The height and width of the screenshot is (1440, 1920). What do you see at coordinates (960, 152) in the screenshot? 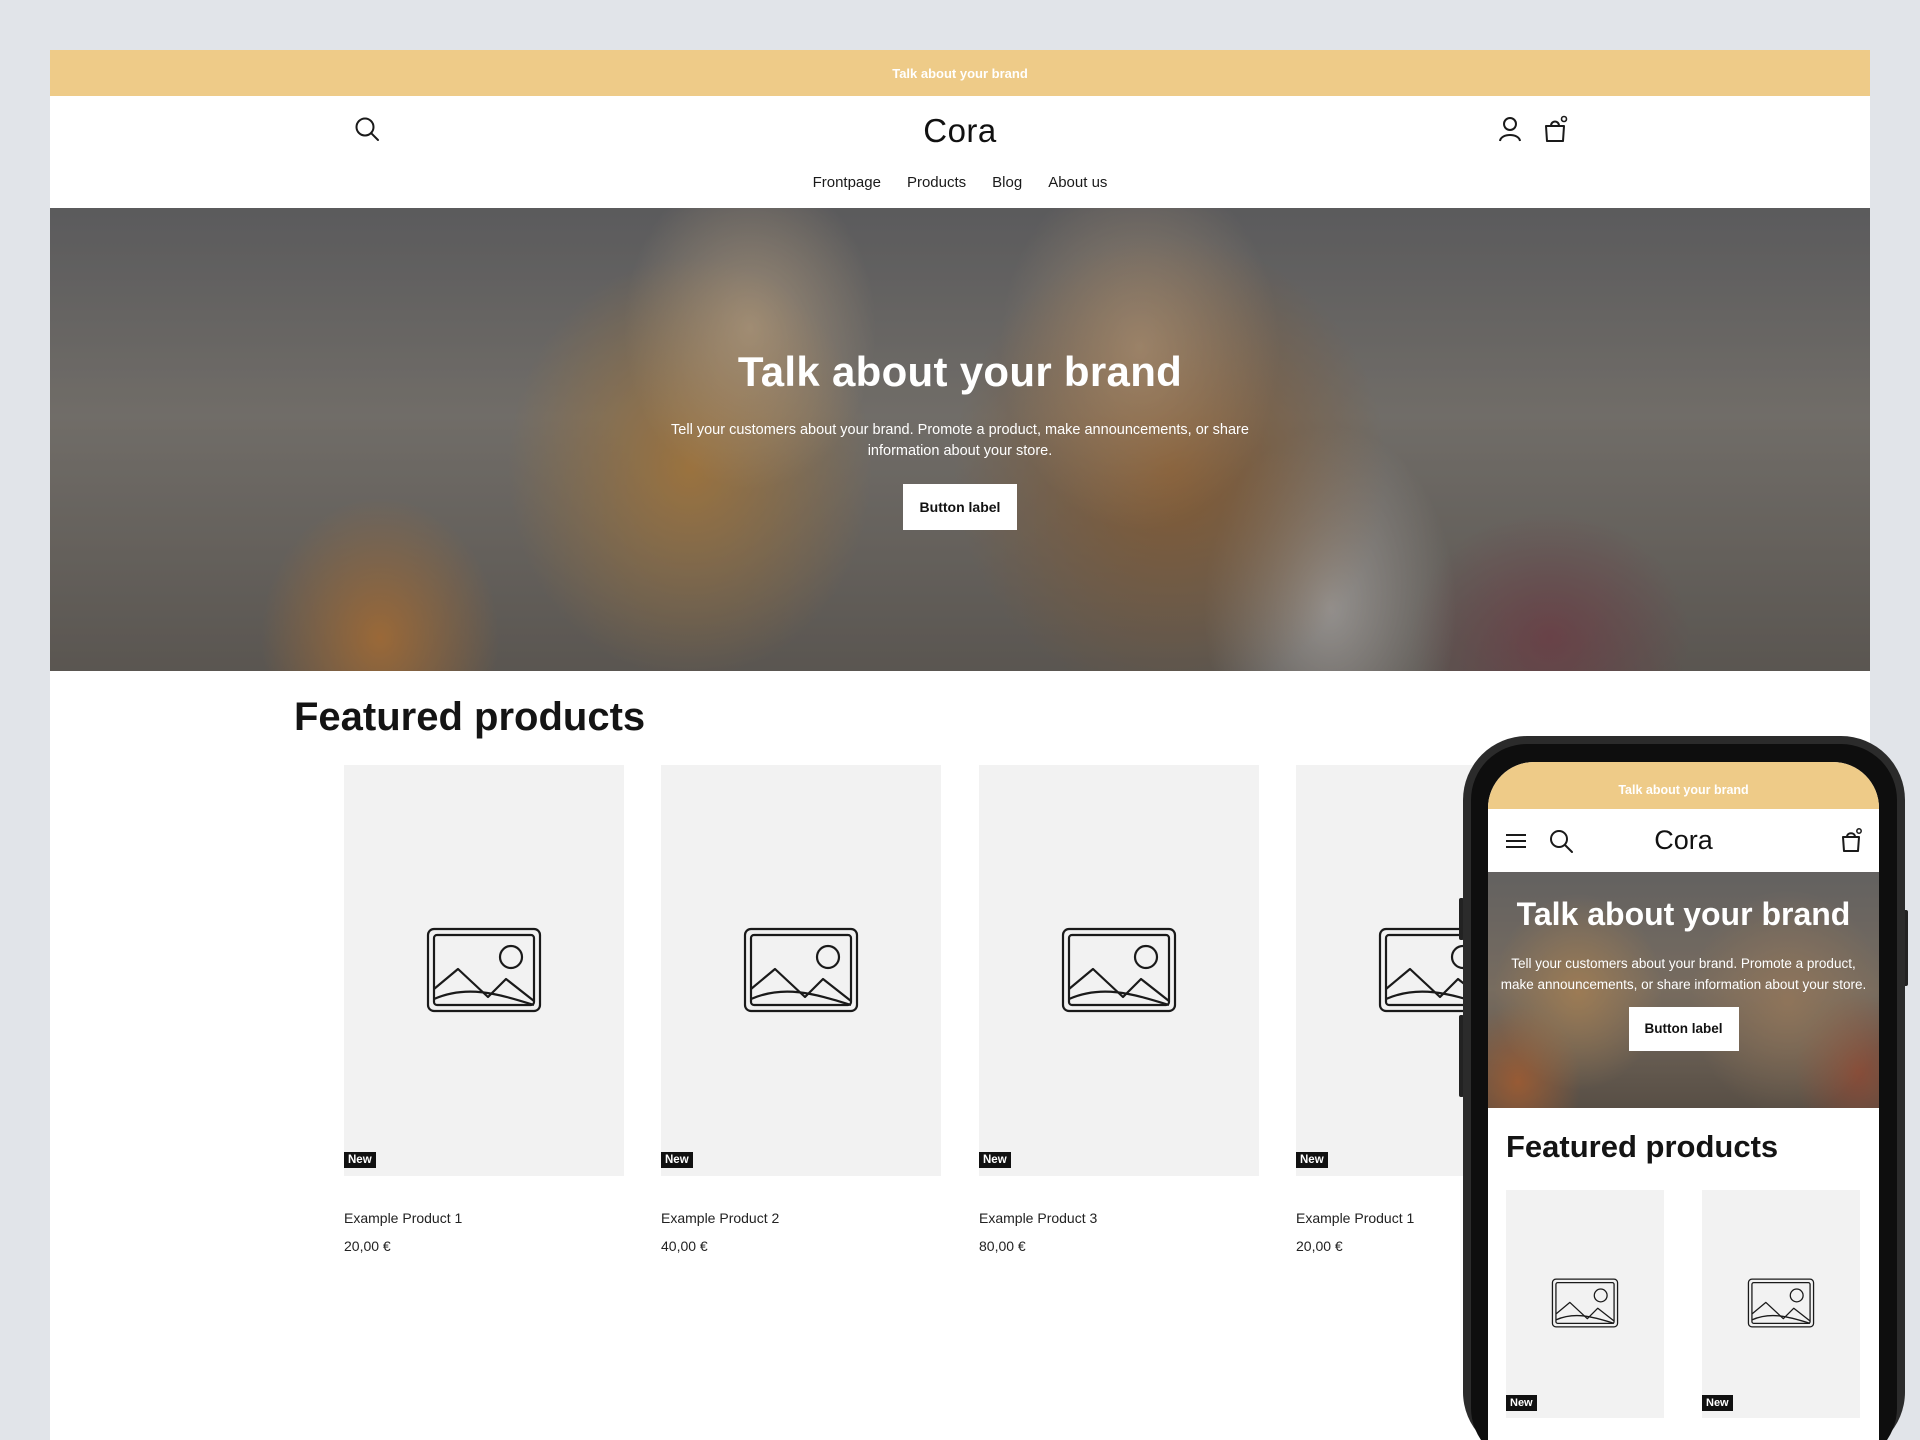
I see `site-header: Cora Frontpage Products Blog About us` at bounding box center [960, 152].